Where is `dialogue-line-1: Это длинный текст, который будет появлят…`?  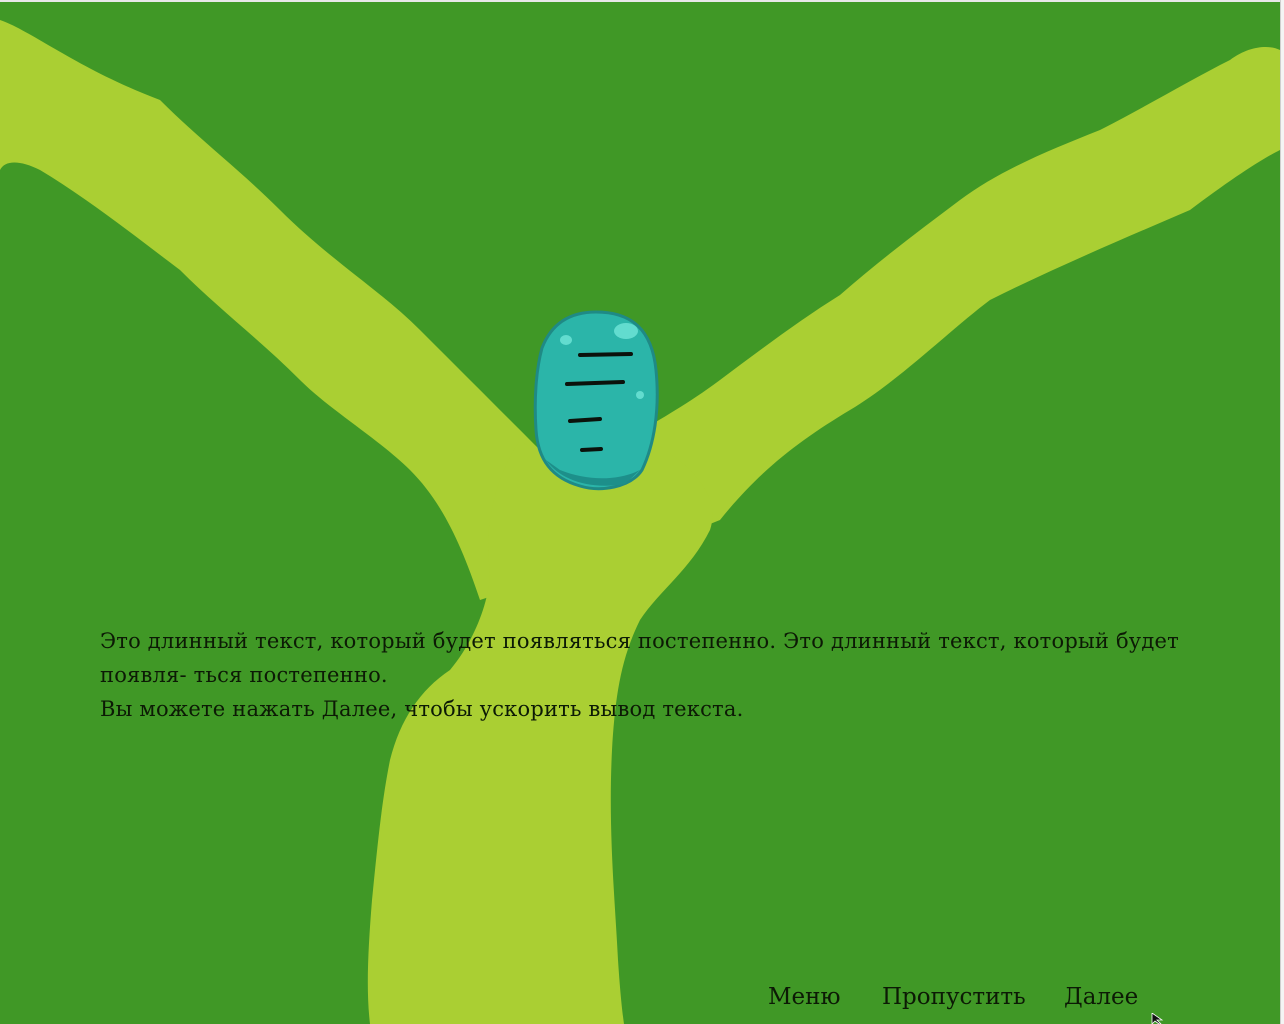
dialogue-line-1: Это длинный текст, который будет появлят… is located at coordinates (639, 641).